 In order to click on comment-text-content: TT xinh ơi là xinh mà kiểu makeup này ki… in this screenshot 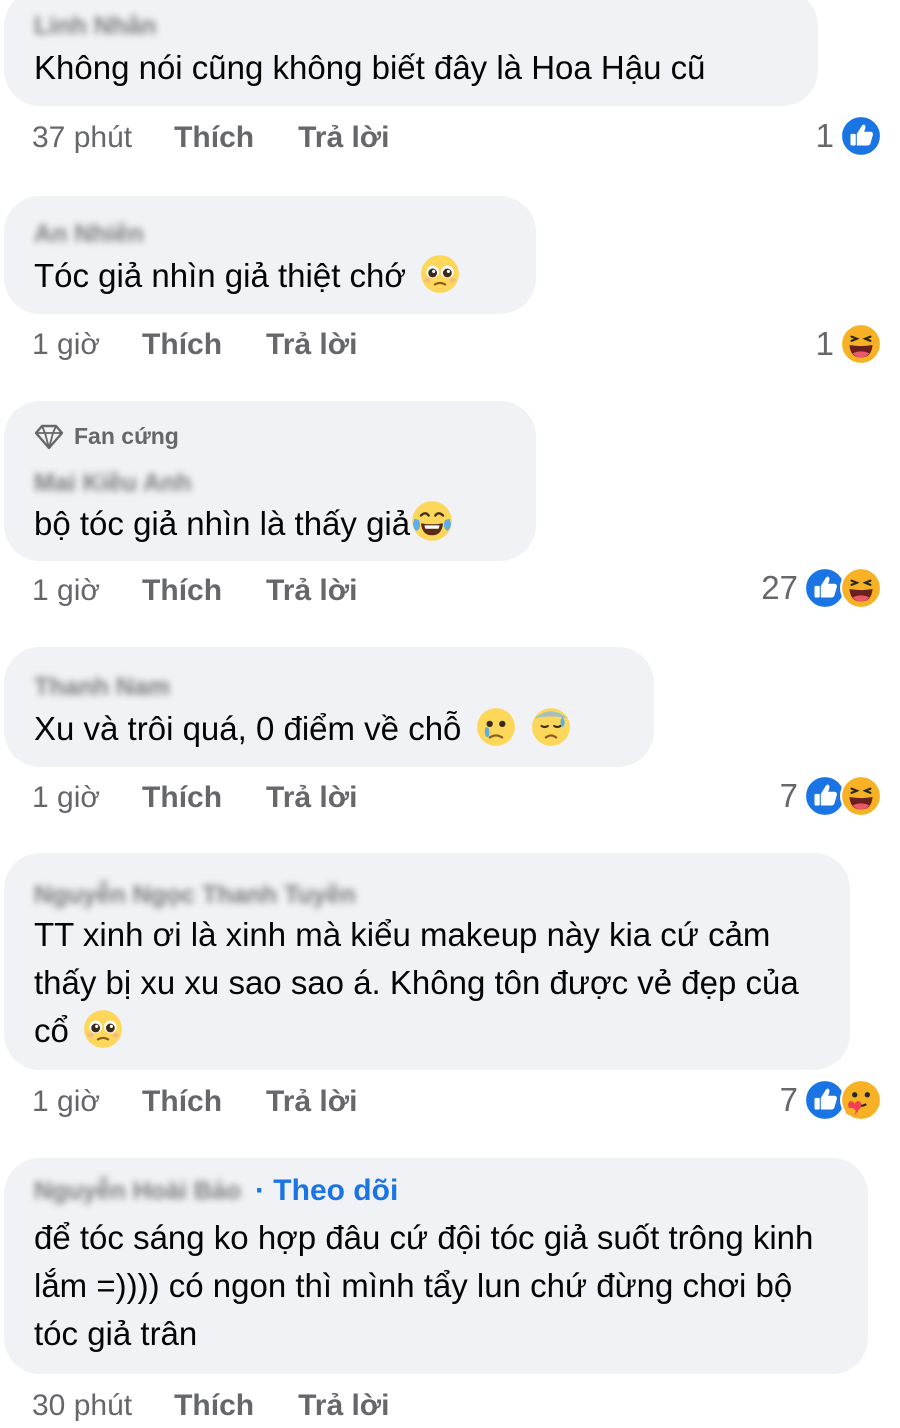, I will do `click(416, 982)`.